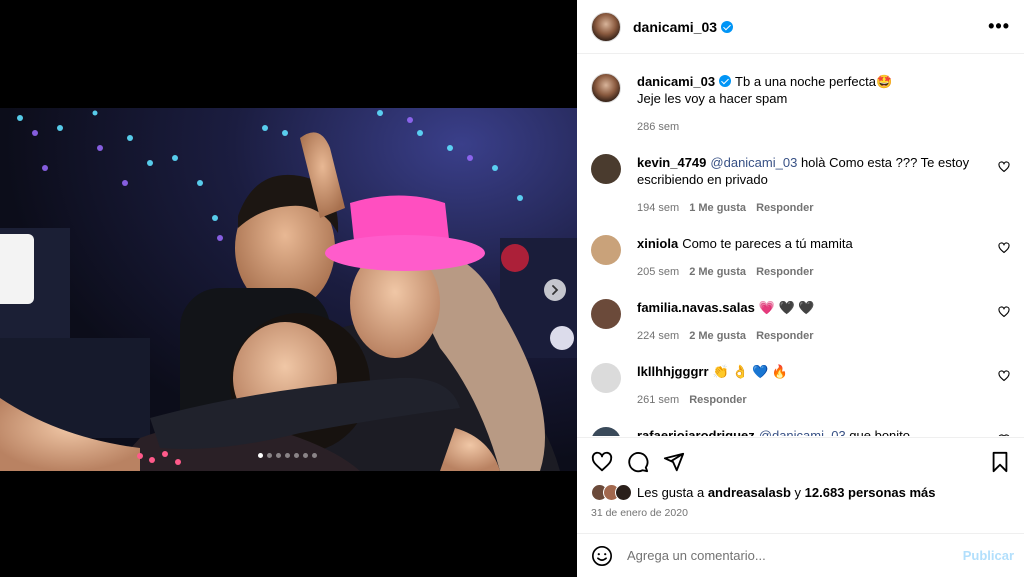 Image resolution: width=1024 pixels, height=577 pixels. I want to click on comment-input, so click(795, 555).